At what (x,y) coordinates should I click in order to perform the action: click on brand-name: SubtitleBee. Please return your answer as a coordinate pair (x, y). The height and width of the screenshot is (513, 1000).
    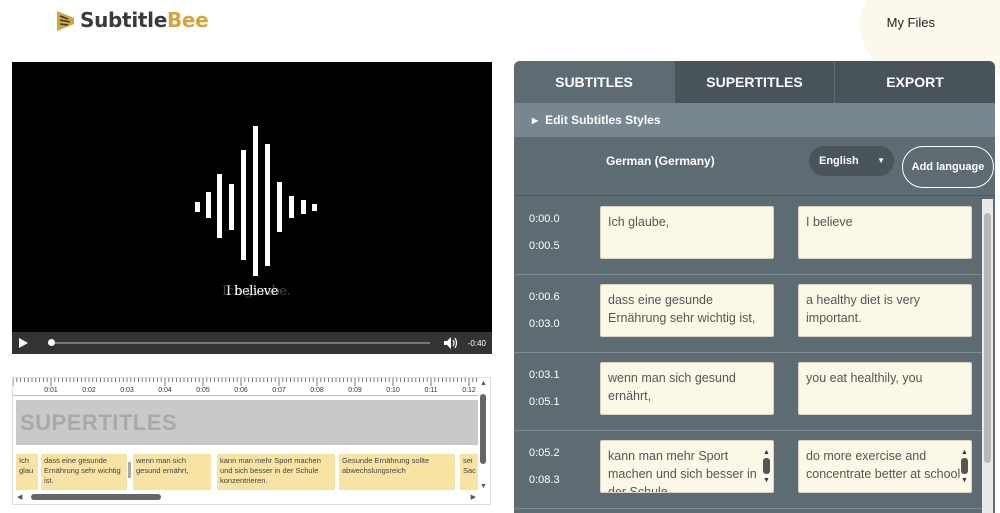
    Looking at the image, I should click on (144, 20).